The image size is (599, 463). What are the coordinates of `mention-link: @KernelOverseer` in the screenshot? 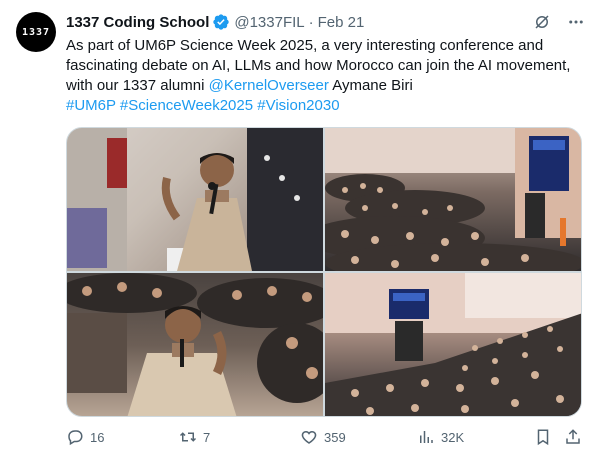 It's located at (269, 85).